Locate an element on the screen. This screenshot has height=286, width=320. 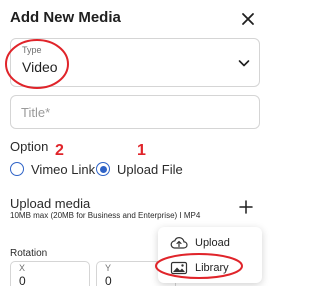
upload-media-title: Upload media is located at coordinates (50, 203).